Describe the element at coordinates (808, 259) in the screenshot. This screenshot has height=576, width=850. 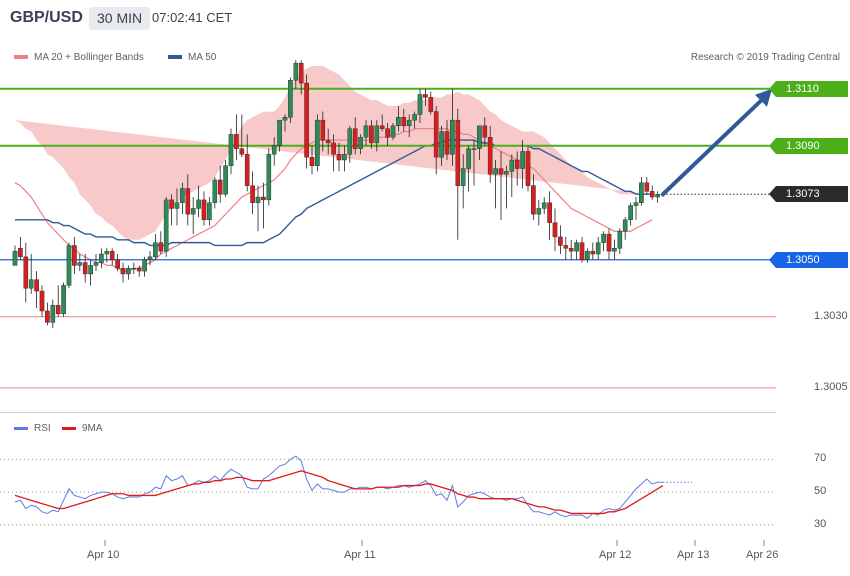
I see `support-tag: 1.3050` at that location.